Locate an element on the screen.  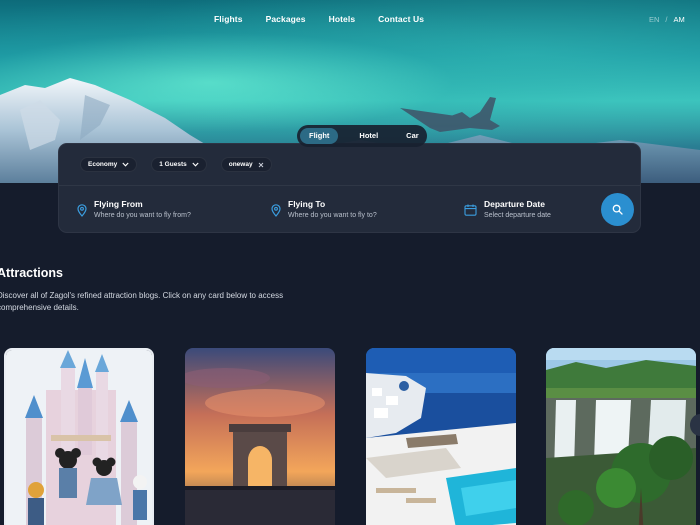
language-switcher: EN / AM is located at coordinates (667, 19).